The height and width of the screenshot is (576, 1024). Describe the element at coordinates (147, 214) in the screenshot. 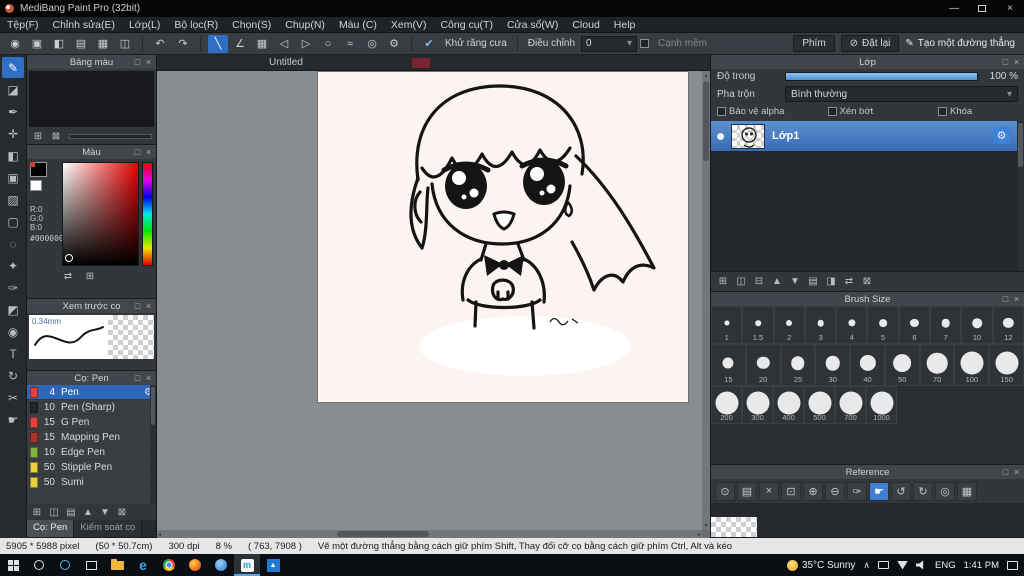

I see `hue-slider` at that location.